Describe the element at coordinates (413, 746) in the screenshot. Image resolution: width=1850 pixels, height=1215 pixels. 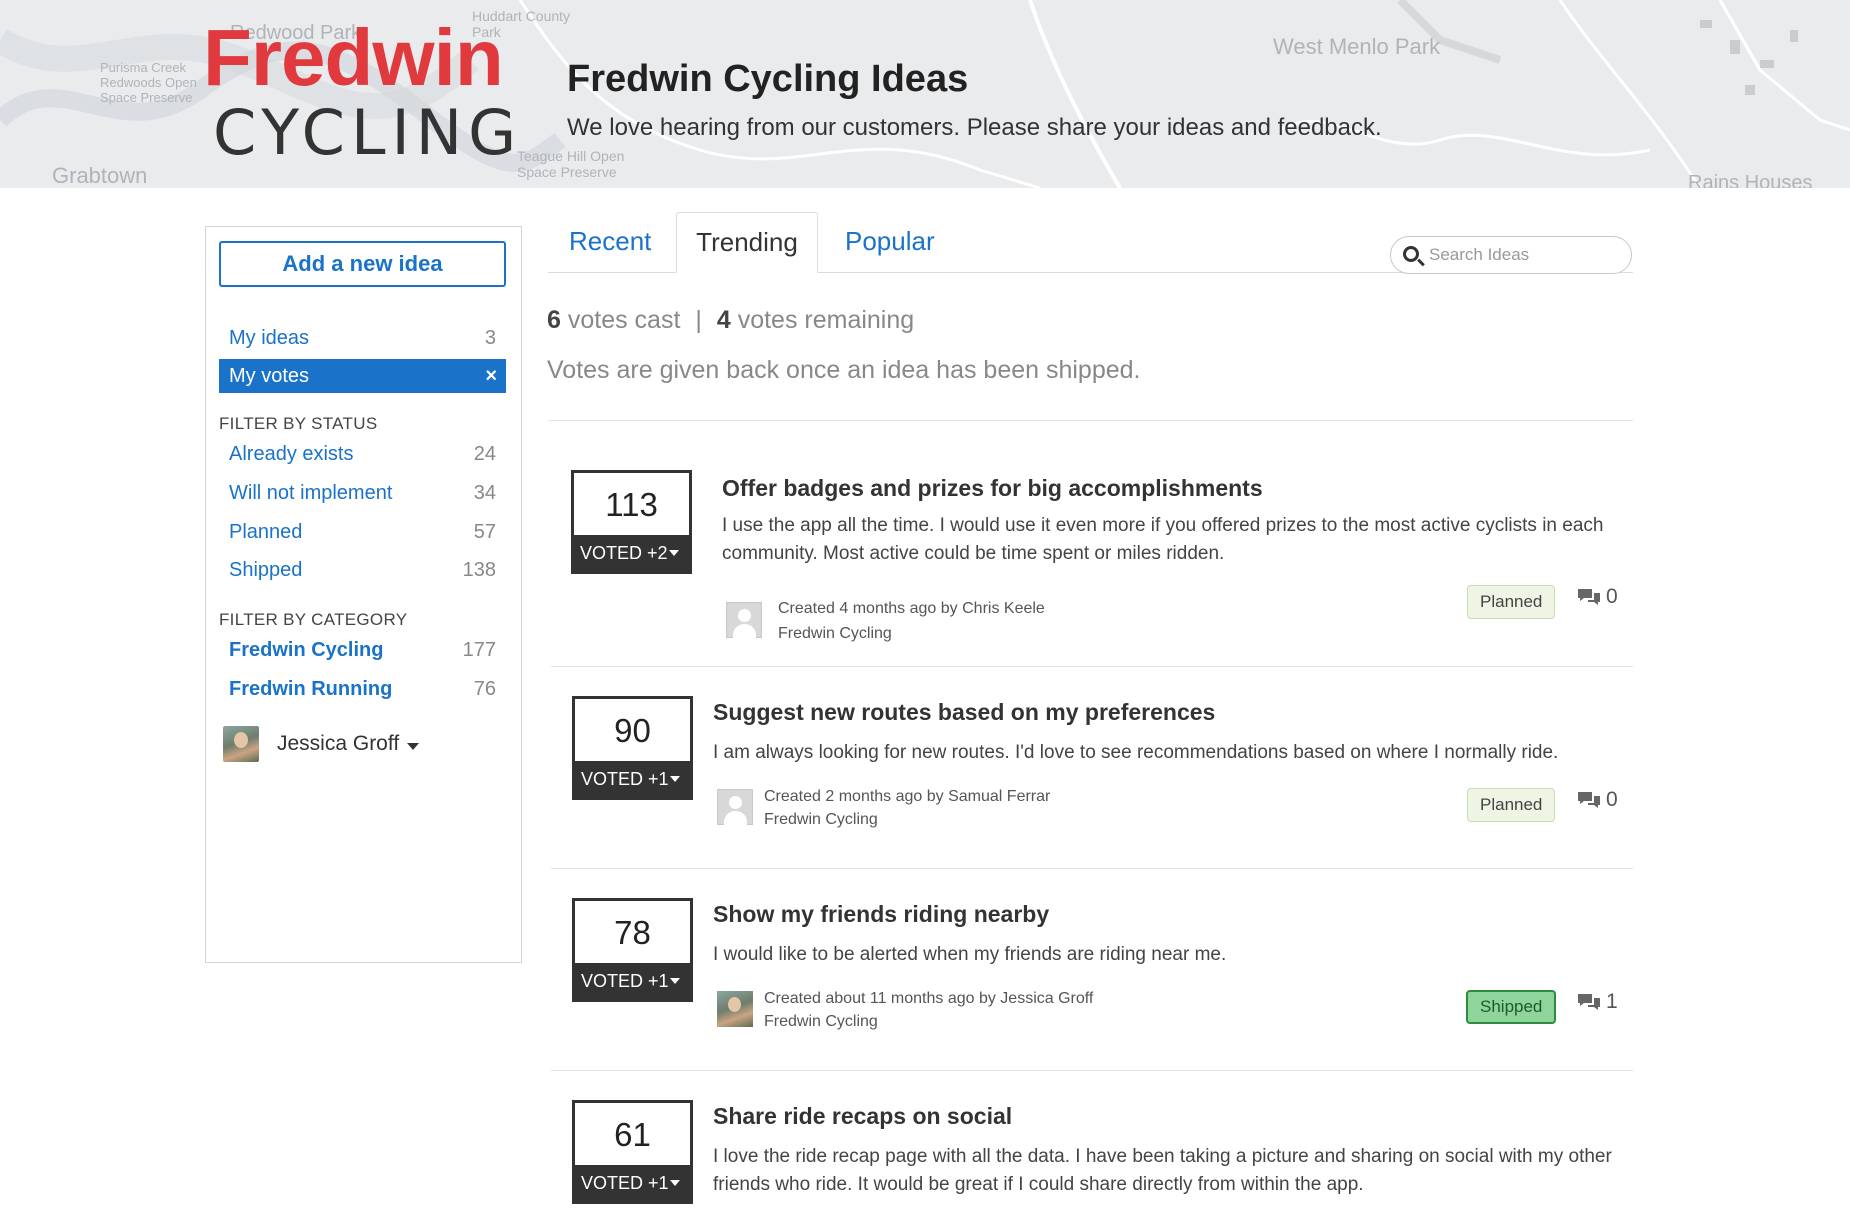
I see `chevron-down-icon` at that location.